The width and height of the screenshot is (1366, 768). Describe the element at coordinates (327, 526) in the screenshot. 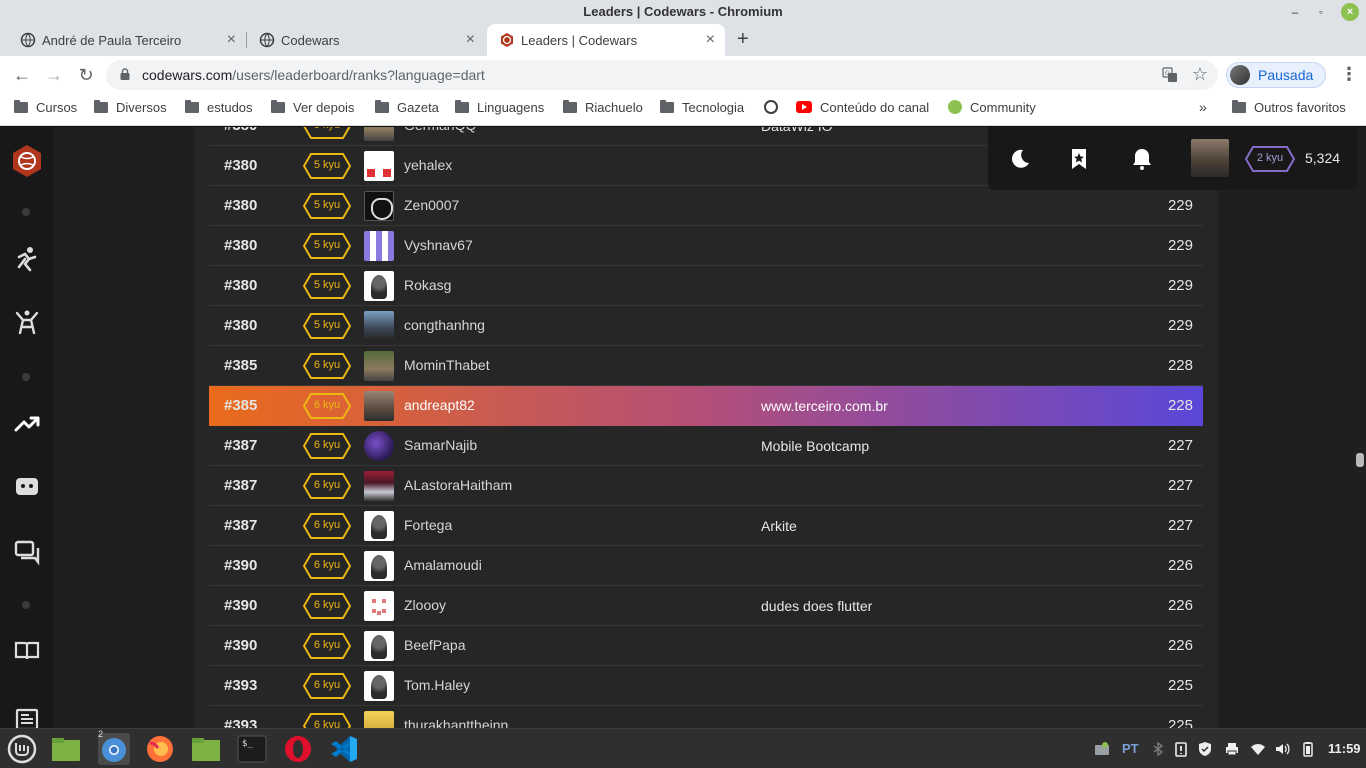

I see `rank-badge: 6 kyu` at that location.